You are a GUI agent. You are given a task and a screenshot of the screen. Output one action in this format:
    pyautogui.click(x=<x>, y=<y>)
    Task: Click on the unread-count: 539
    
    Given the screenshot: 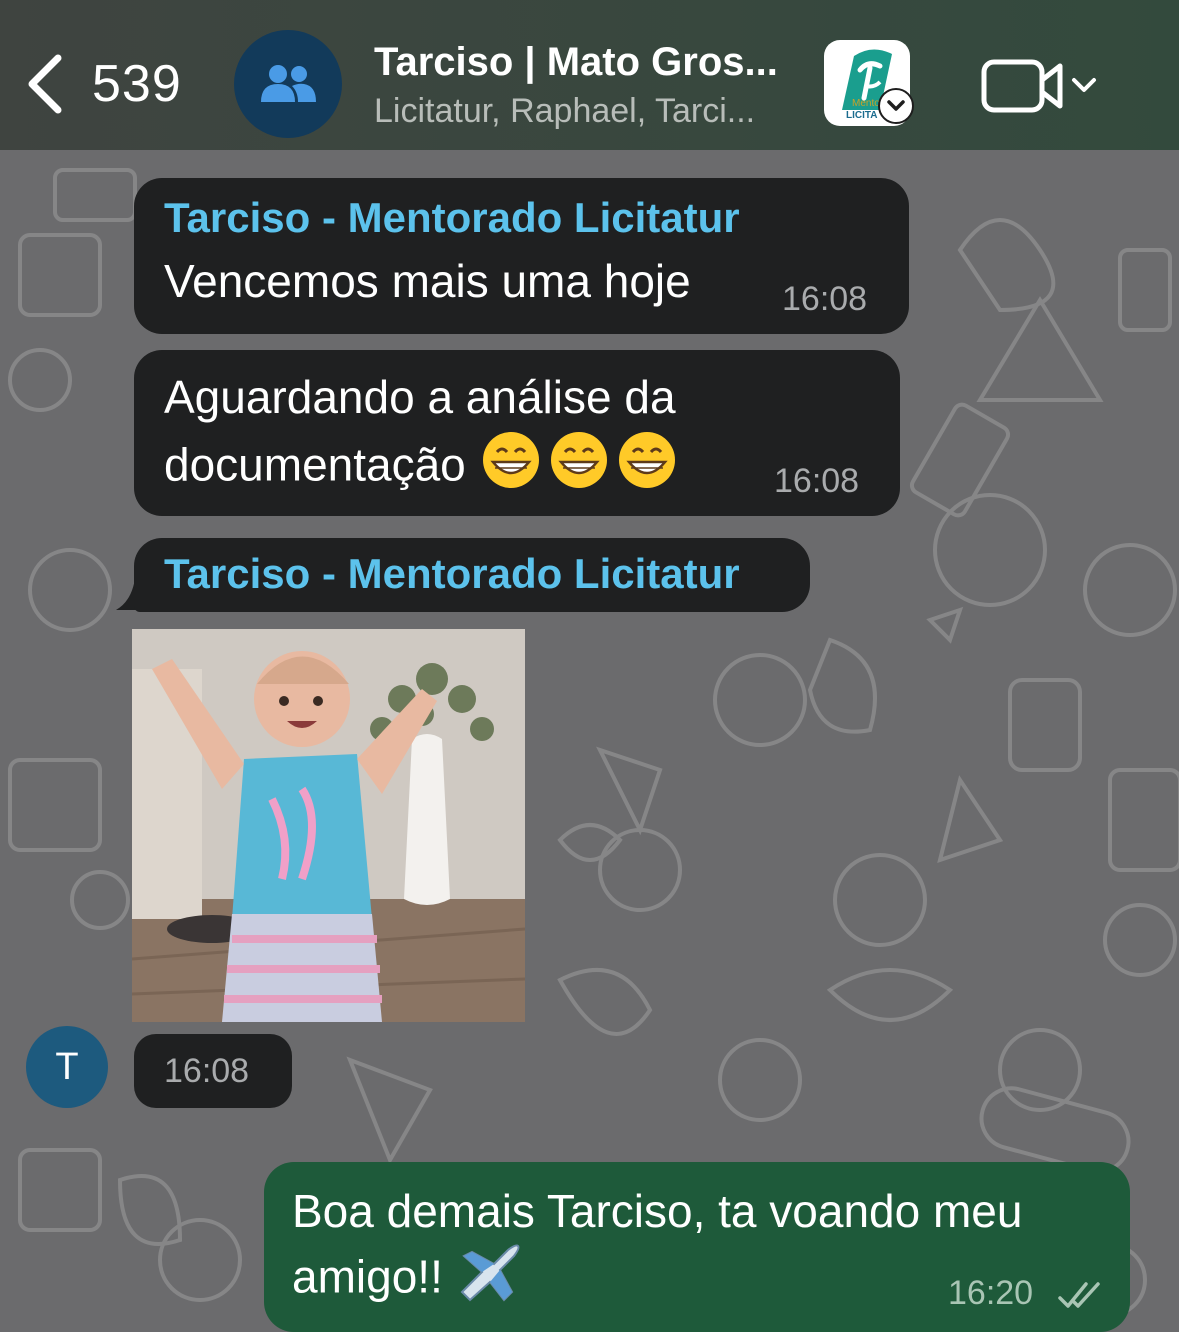 What is the action you would take?
    pyautogui.click(x=137, y=84)
    